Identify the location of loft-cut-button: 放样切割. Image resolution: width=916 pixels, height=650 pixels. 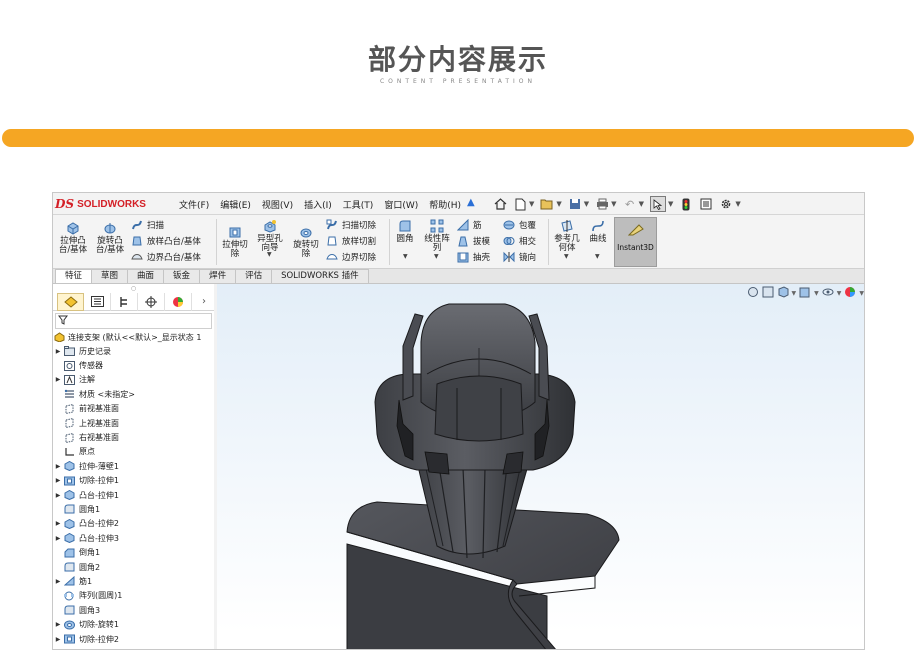
(351, 241).